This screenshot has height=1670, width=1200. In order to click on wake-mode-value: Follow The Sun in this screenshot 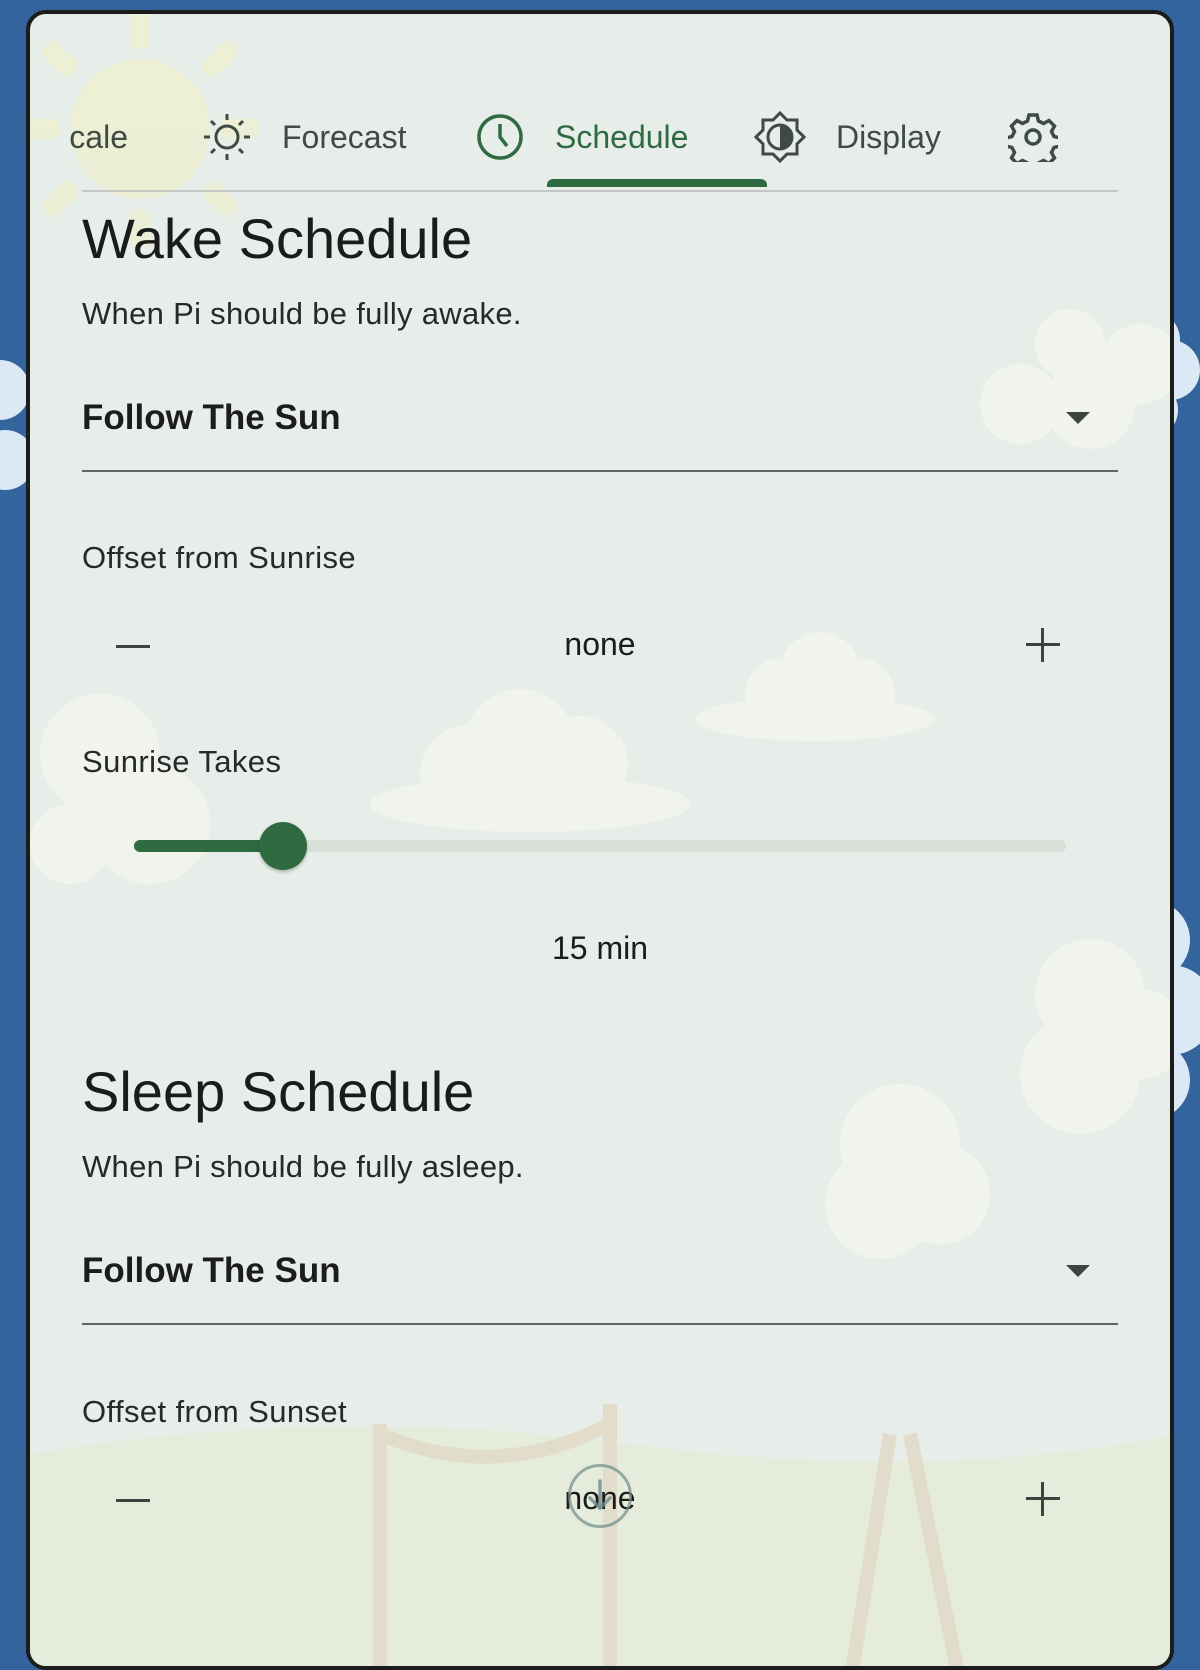, I will do `click(211, 417)`.